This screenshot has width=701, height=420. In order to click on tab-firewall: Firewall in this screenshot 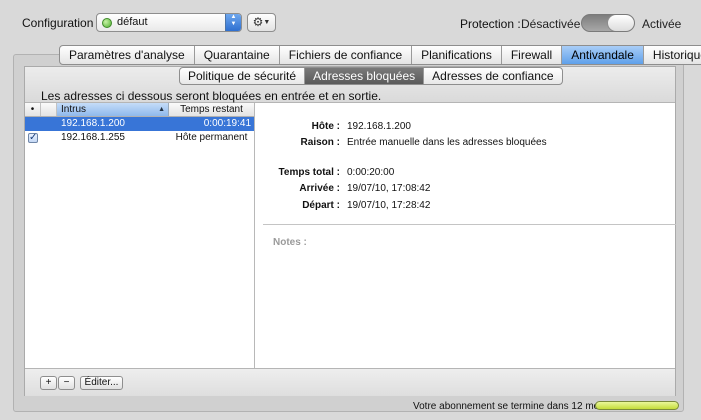, I will do `click(530, 55)`.